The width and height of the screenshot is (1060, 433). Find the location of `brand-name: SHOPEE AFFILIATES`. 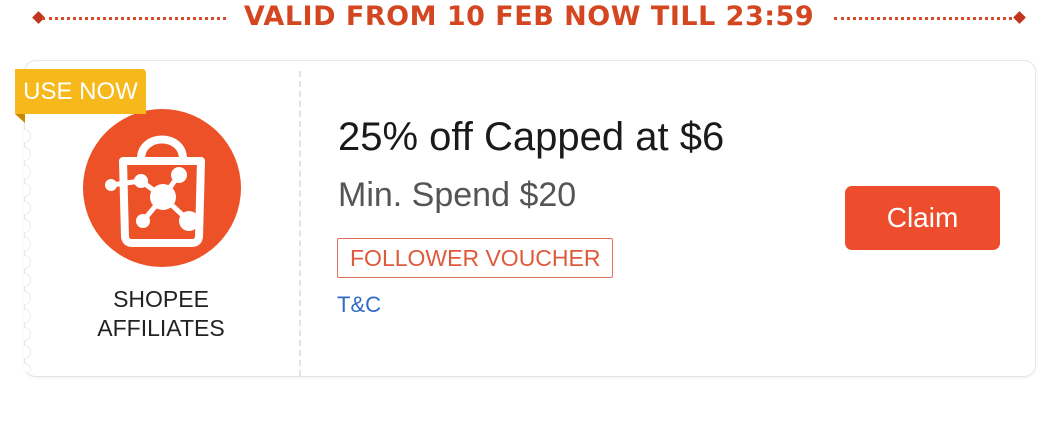

brand-name: SHOPEE AFFILIATES is located at coordinates (161, 314).